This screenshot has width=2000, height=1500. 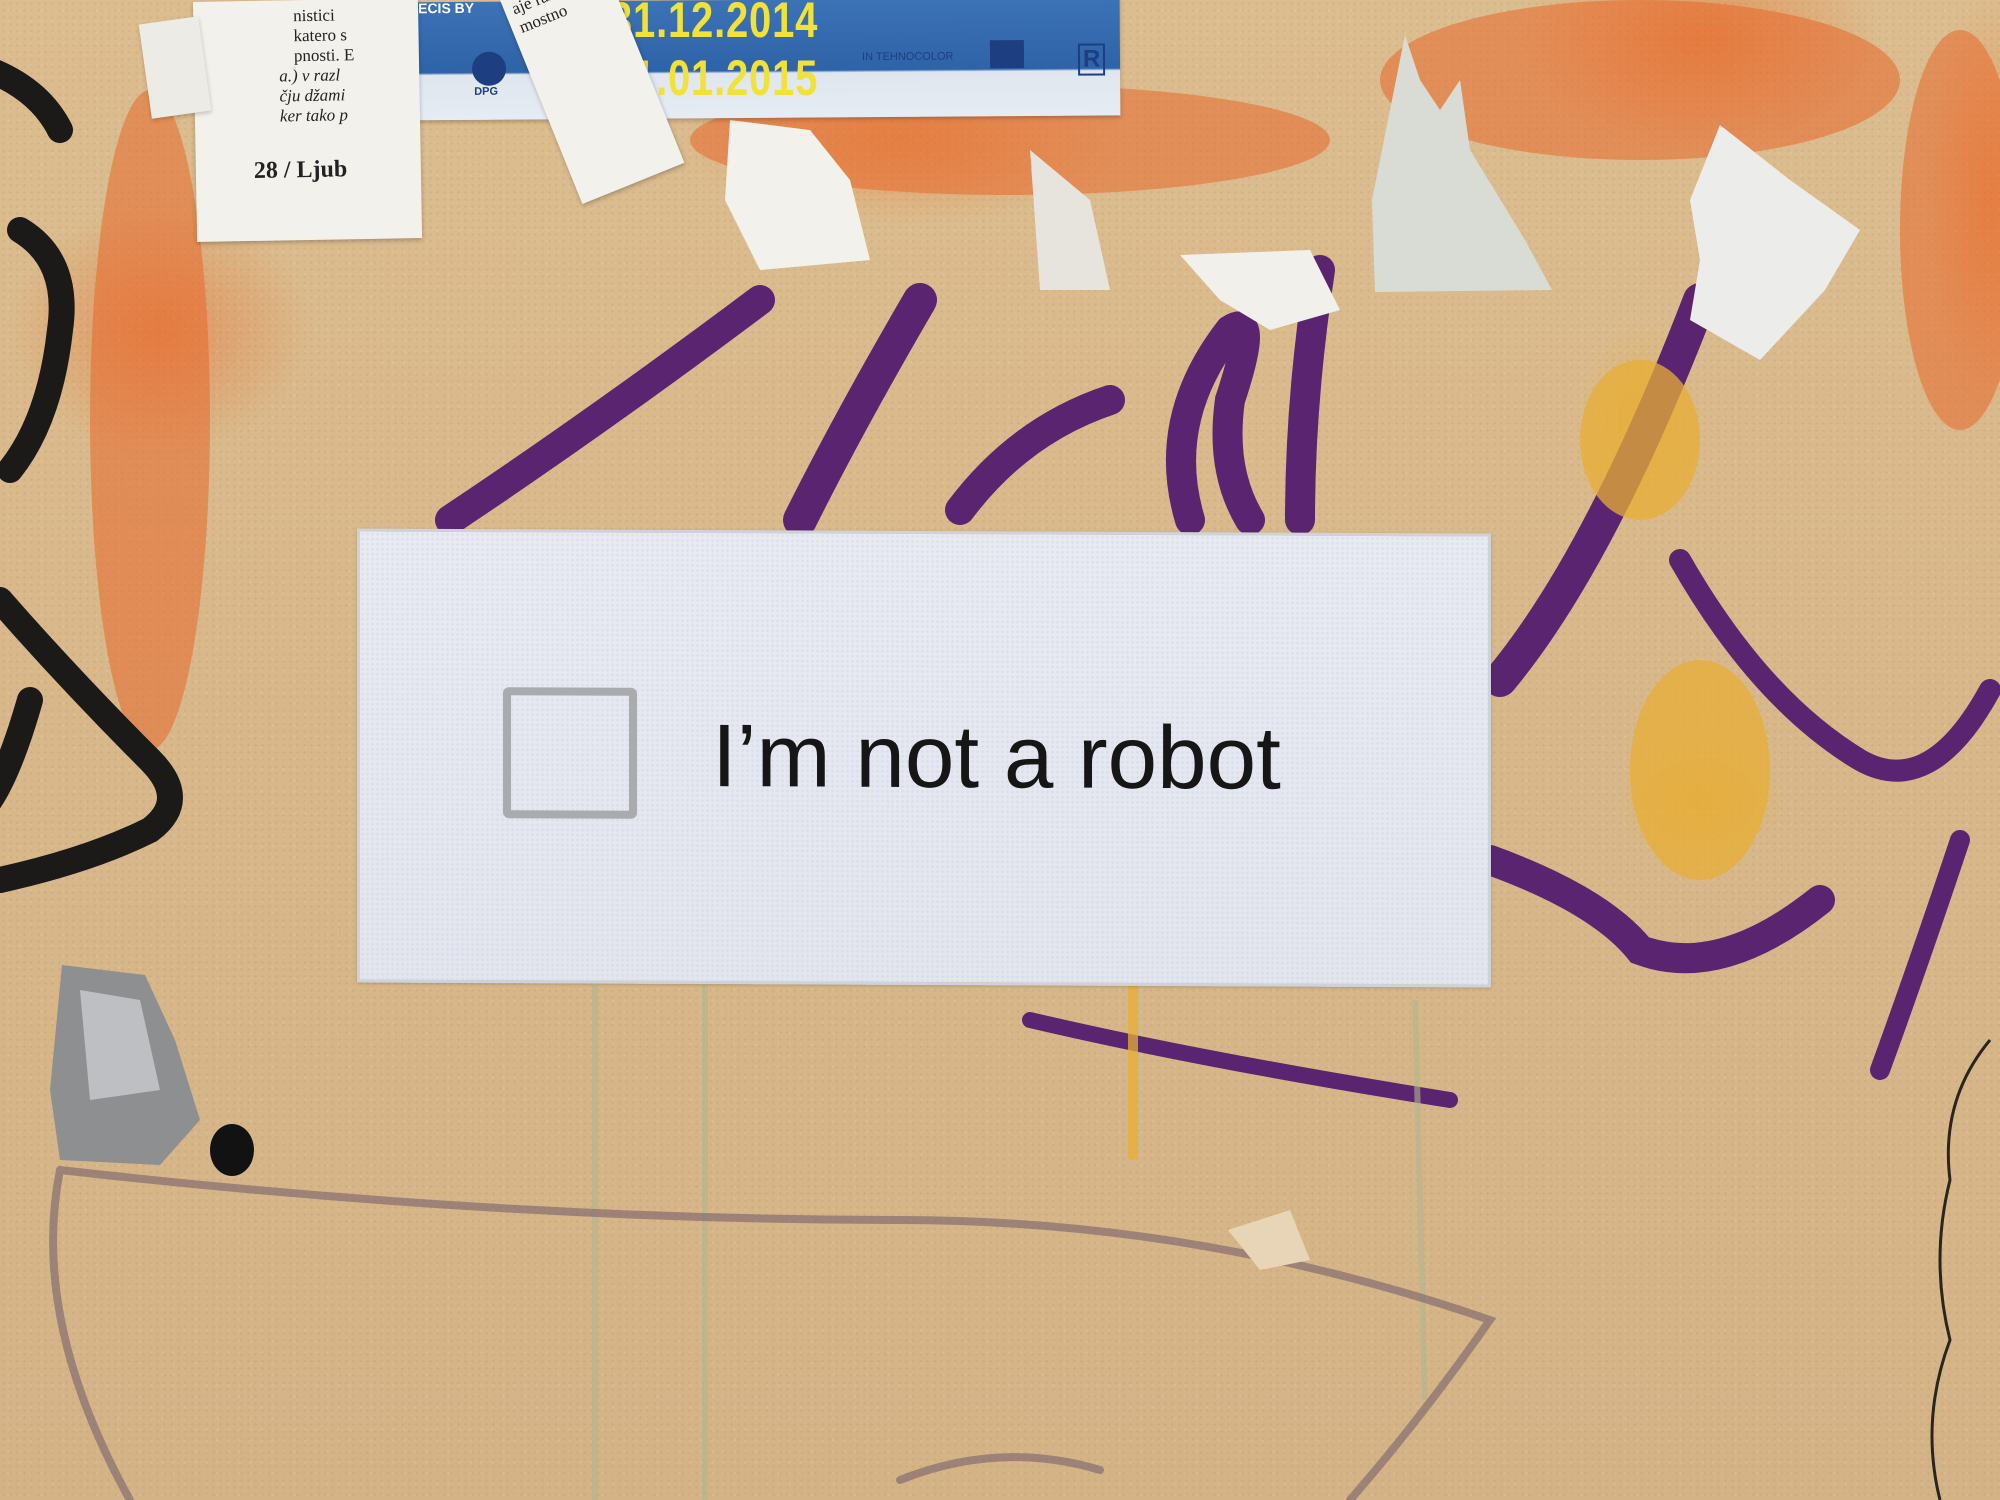 What do you see at coordinates (714, 24) in the screenshot?
I see `poster-date-line-1: 31.12.2014` at bounding box center [714, 24].